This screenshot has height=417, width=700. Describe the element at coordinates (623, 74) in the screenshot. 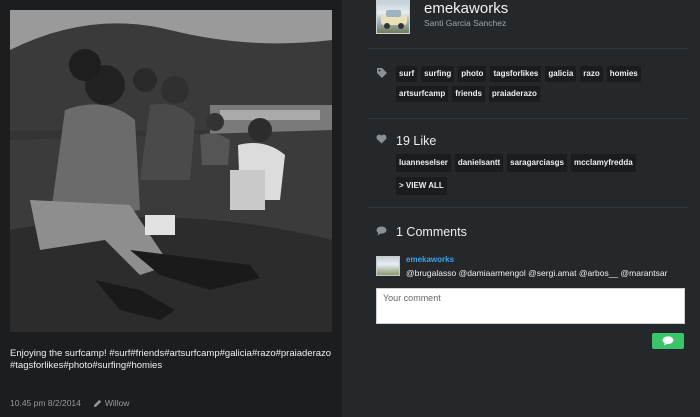

I see `tag-item: homies` at that location.